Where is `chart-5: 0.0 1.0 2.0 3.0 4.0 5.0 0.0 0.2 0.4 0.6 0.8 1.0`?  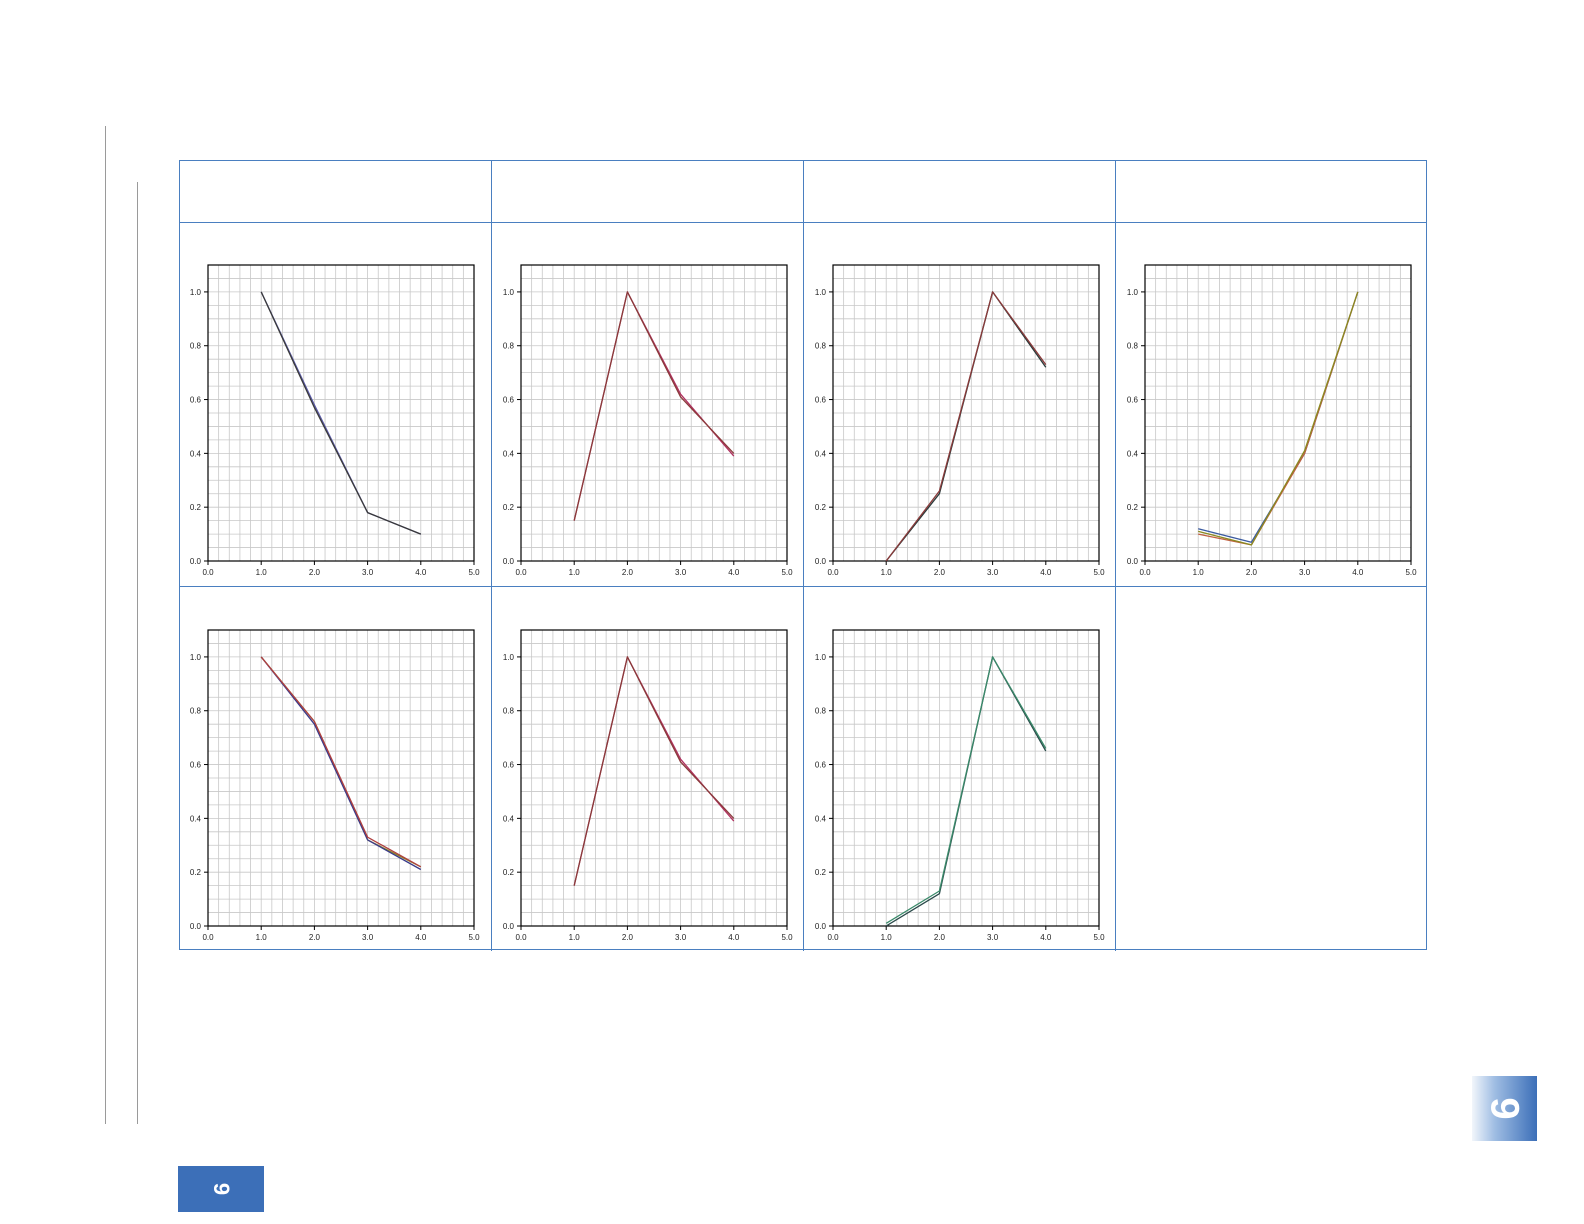
chart-5: 0.0 1.0 2.0 3.0 4.0 5.0 0.0 0.2 0.4 0.6 0.8 1.0 is located at coordinates (335, 785).